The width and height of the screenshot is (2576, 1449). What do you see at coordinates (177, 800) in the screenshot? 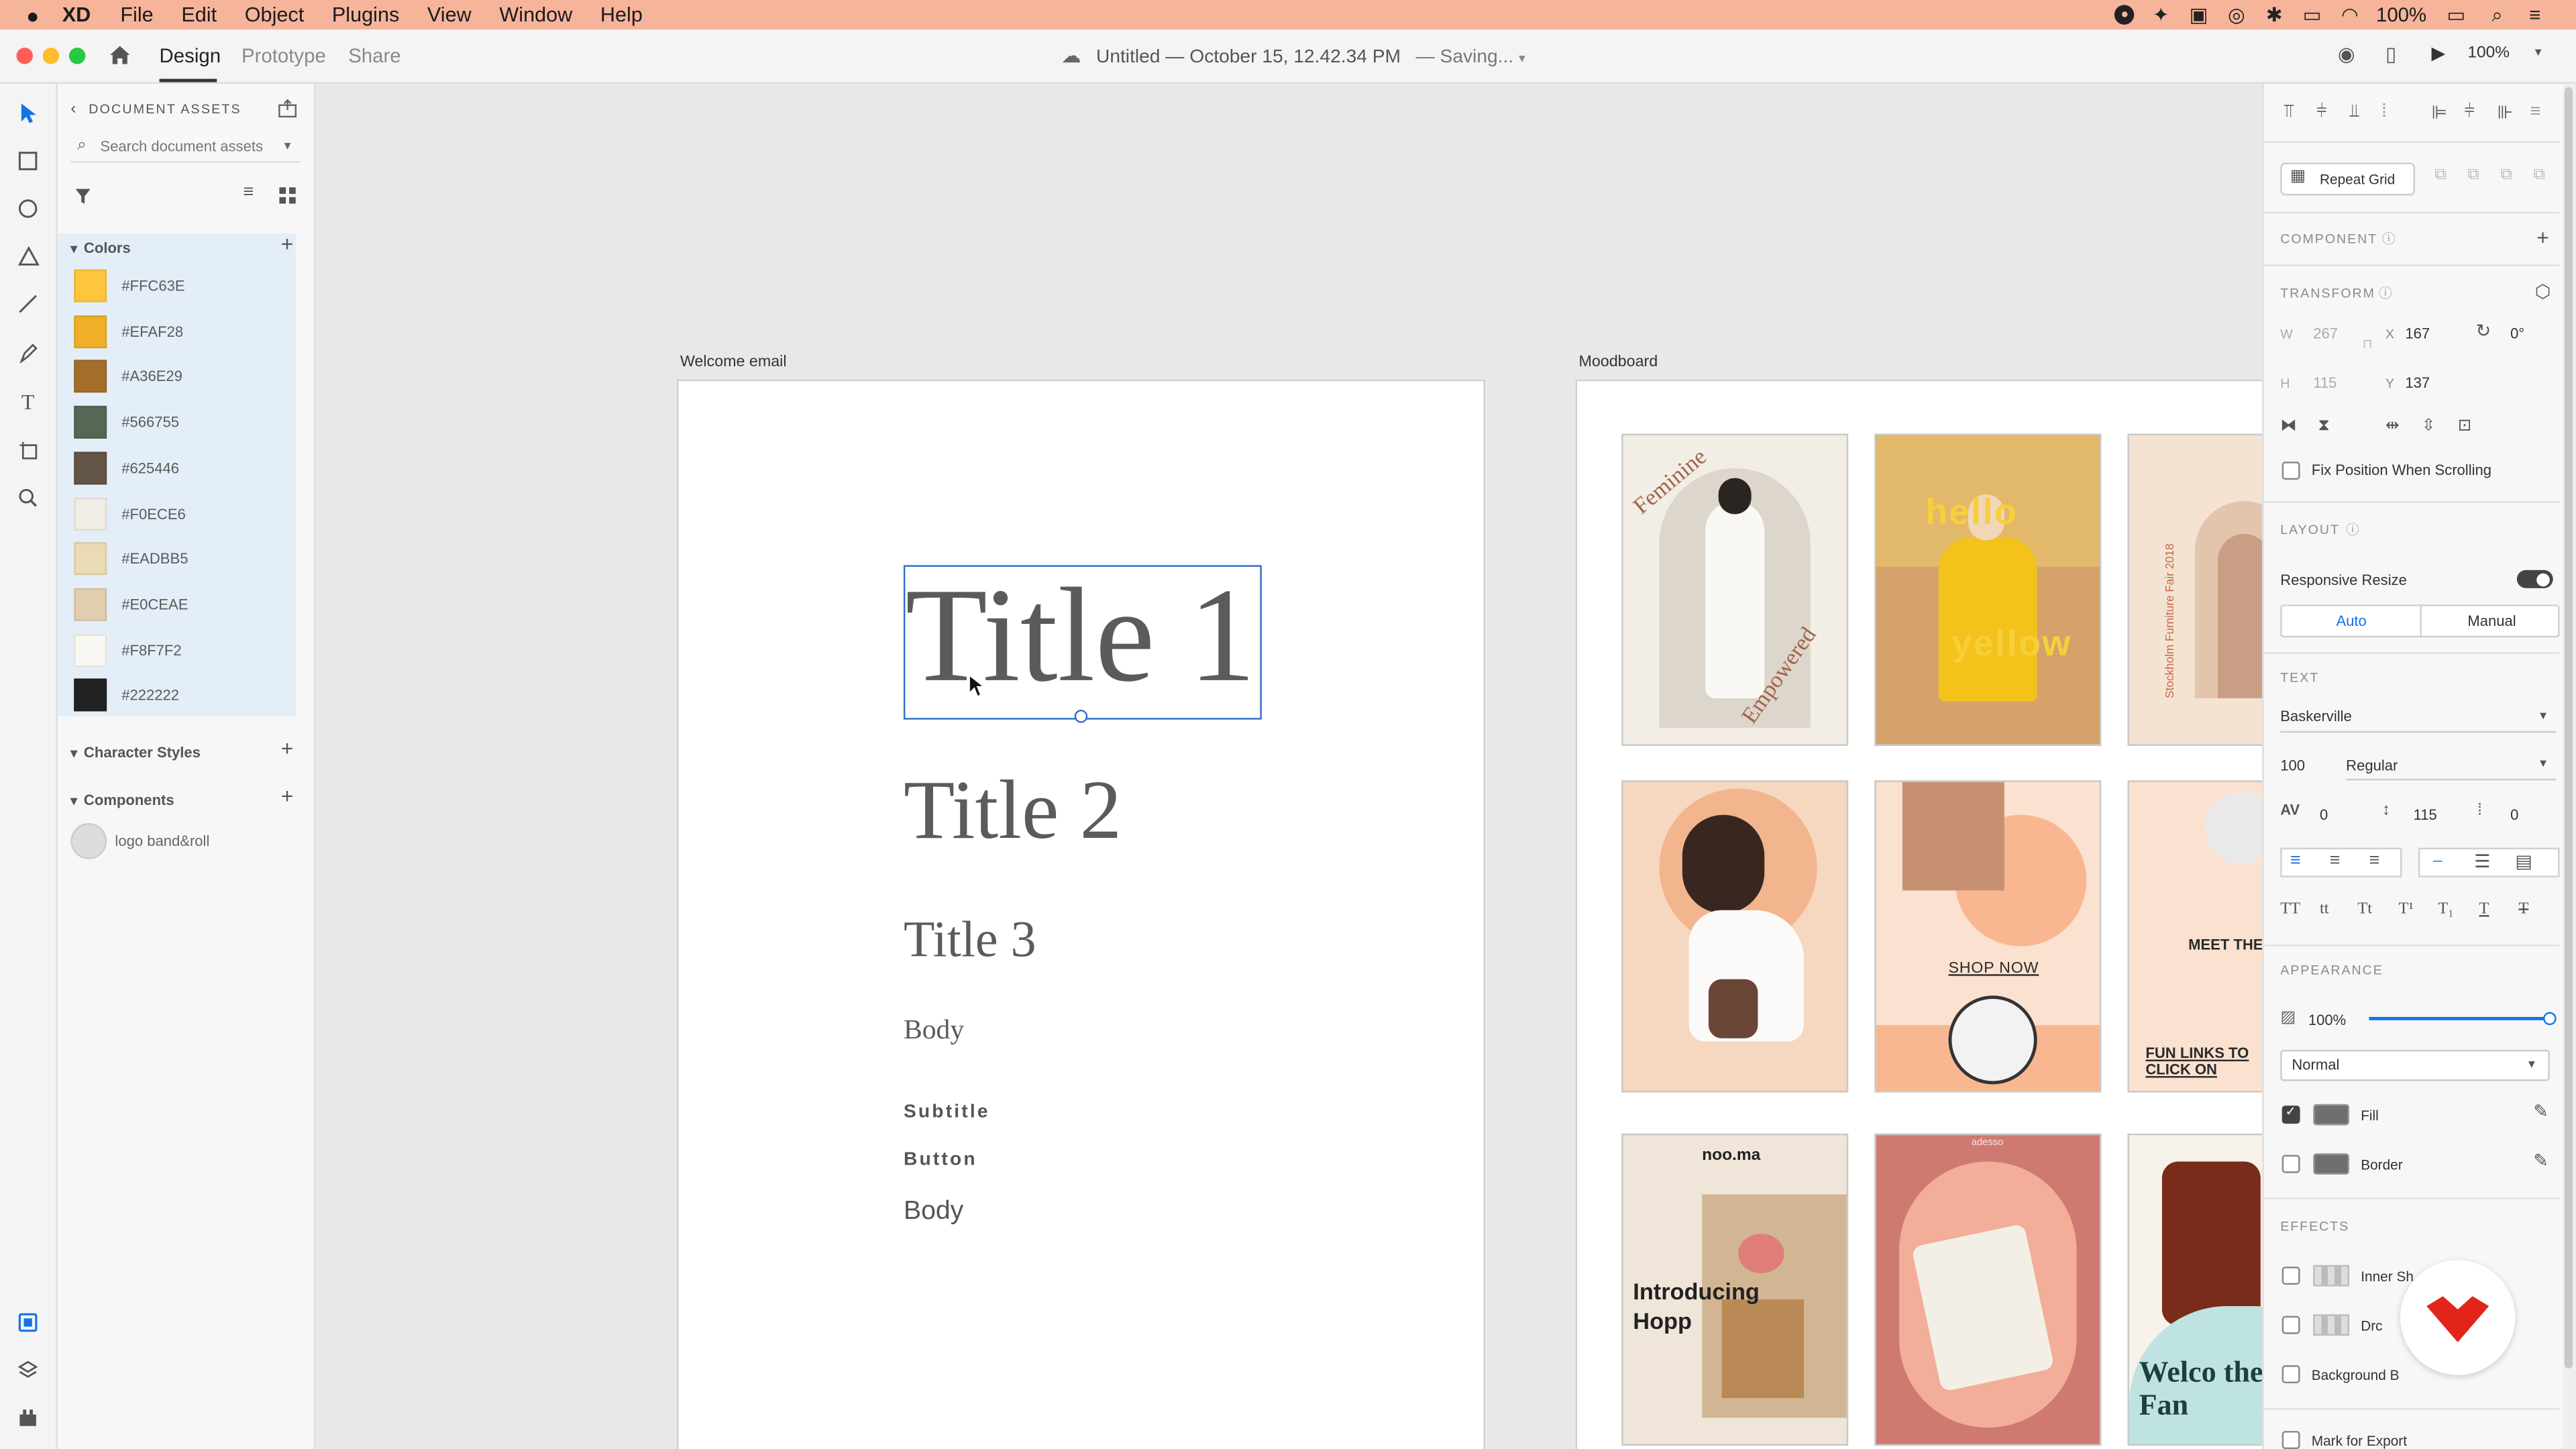
I see `components-header: ▾ Components` at bounding box center [177, 800].